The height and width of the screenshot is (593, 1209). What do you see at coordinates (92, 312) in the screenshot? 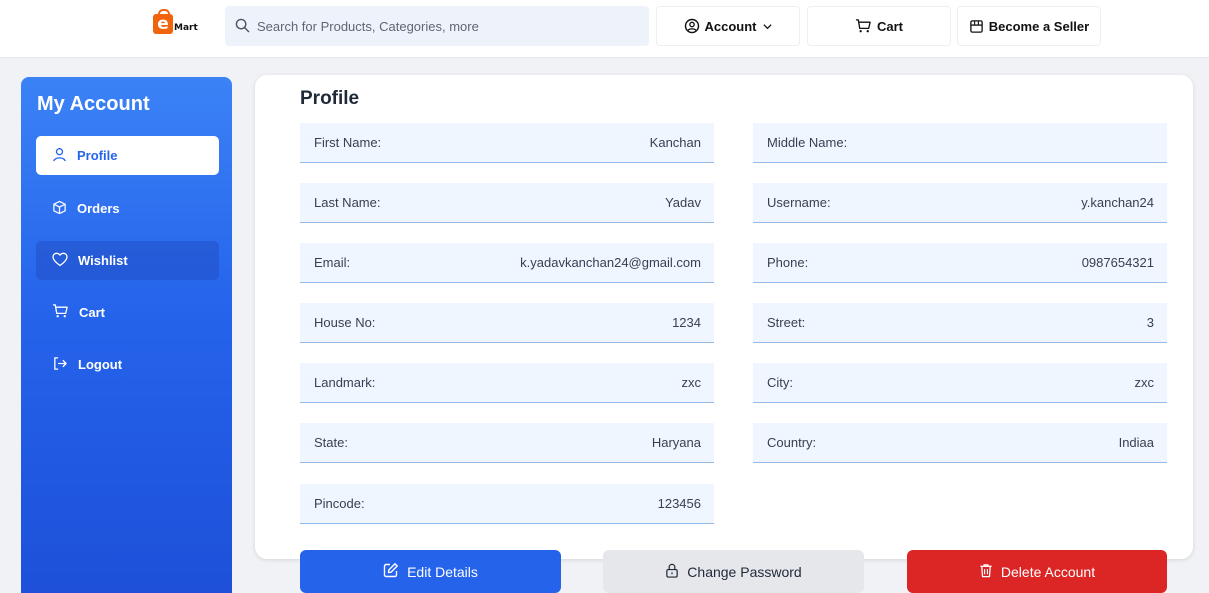
I see `sidebar-item-label: Cart` at bounding box center [92, 312].